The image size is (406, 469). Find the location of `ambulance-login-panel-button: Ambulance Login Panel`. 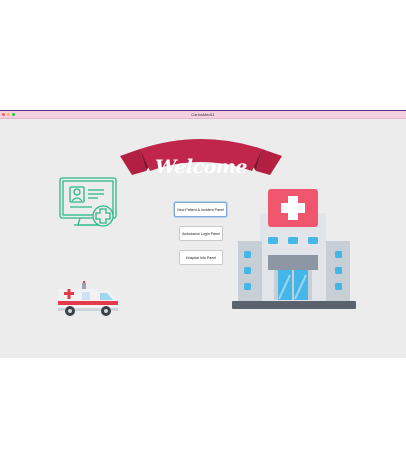

ambulance-login-panel-button: Ambulance Login Panel is located at coordinates (201, 233).